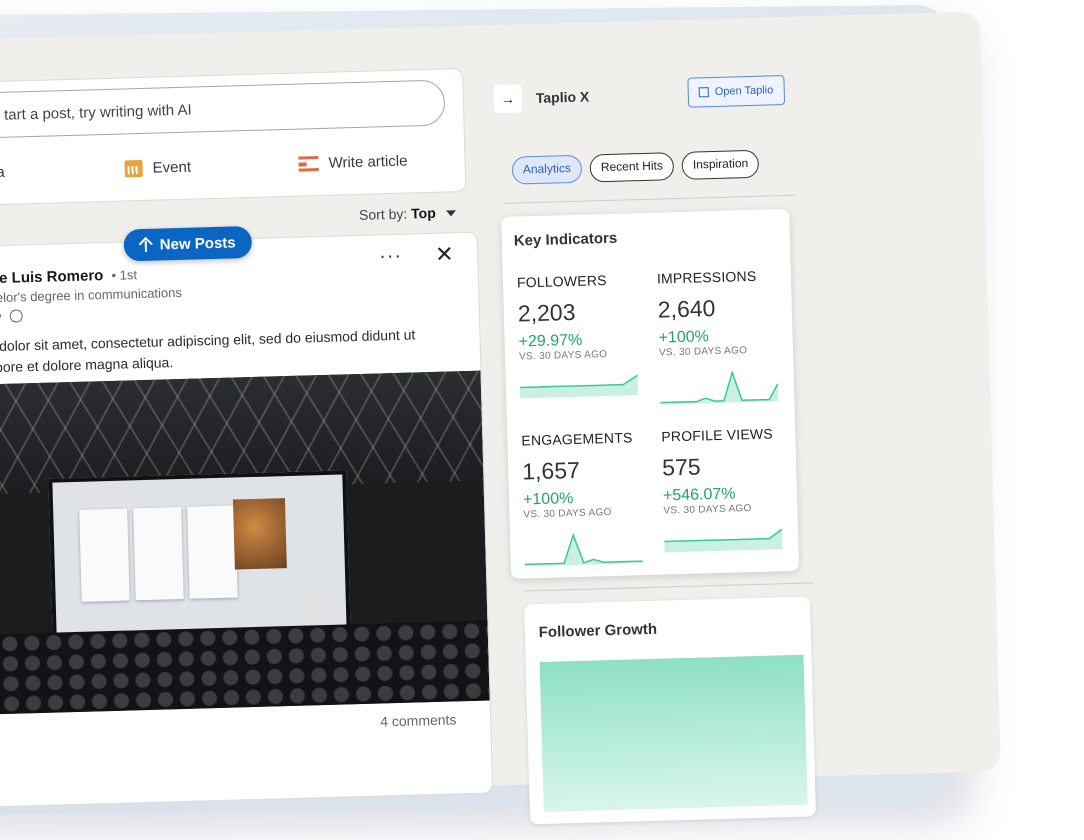  Describe the element at coordinates (577, 439) in the screenshot. I see `metric-label: ENGAGEMENTS` at that location.